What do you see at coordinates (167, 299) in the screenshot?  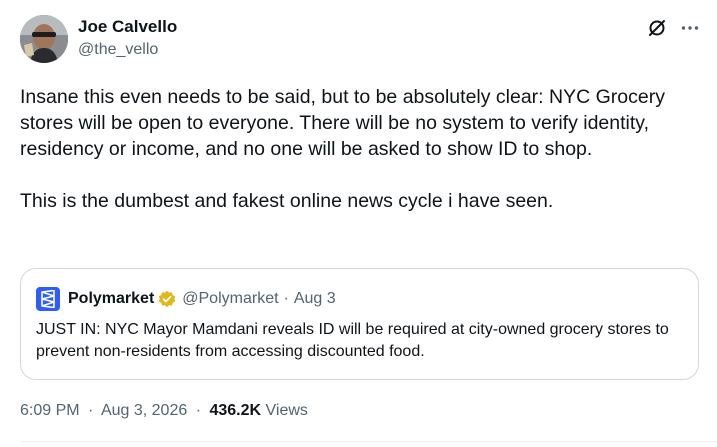 I see `verified-badge-icon` at bounding box center [167, 299].